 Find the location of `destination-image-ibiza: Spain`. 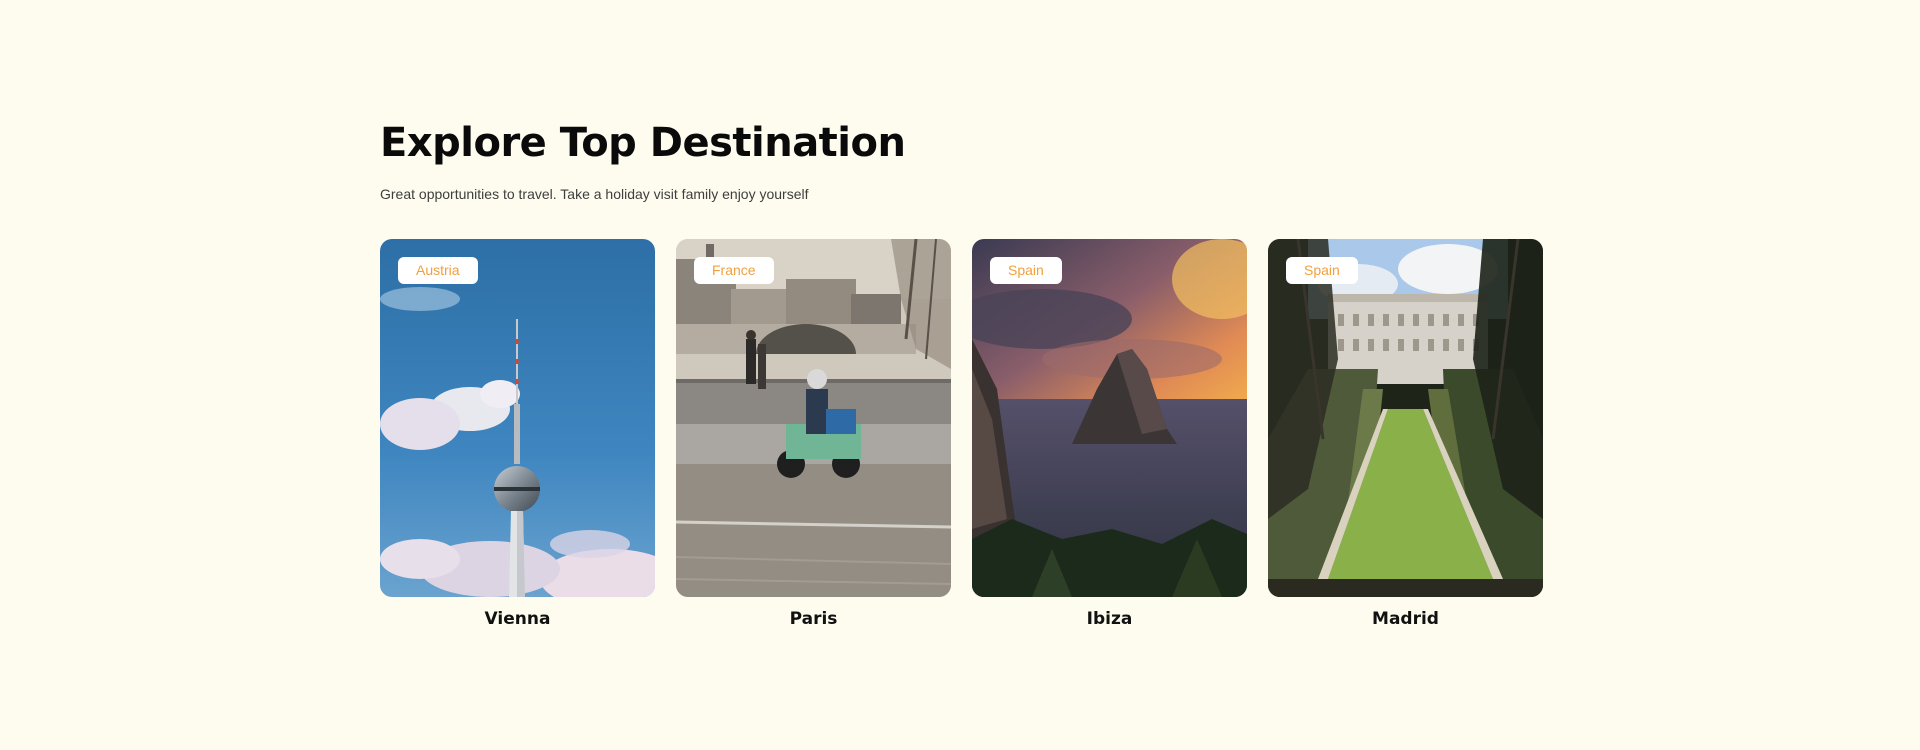

destination-image-ibiza: Spain is located at coordinates (1109, 418).